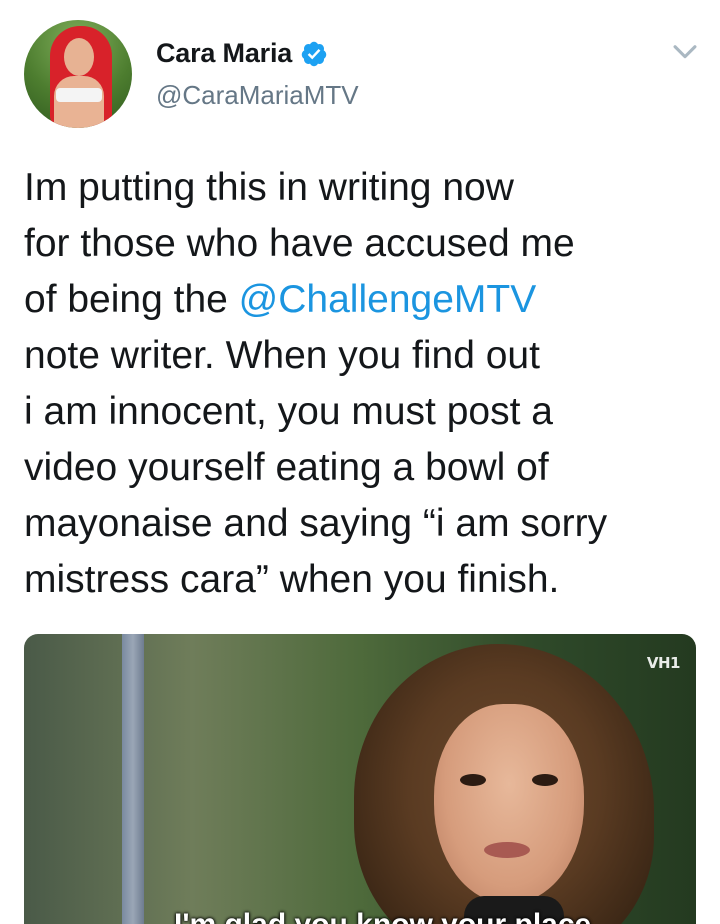 The height and width of the screenshot is (924, 720). What do you see at coordinates (382, 916) in the screenshot?
I see `media-caption: I'm glad you know your place` at bounding box center [382, 916].